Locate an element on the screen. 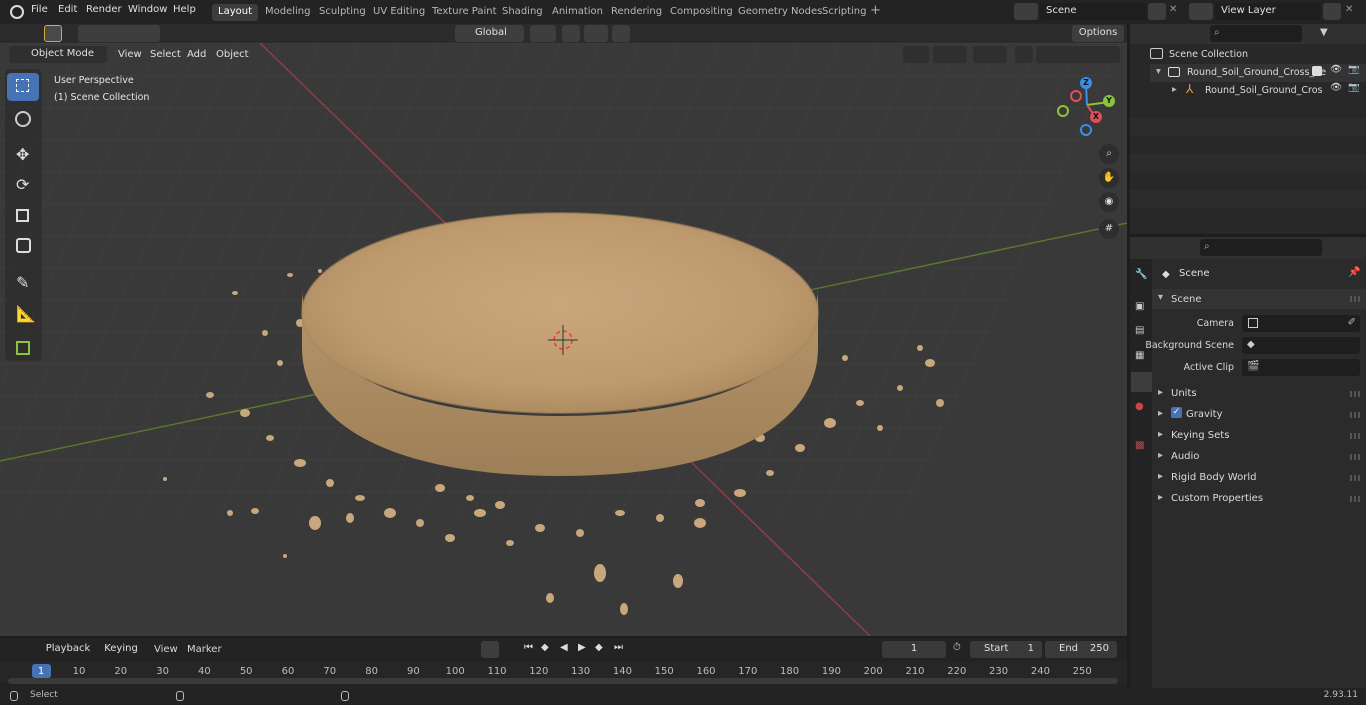 This screenshot has height=705, width=1366. options-button: Options is located at coordinates (1098, 33).